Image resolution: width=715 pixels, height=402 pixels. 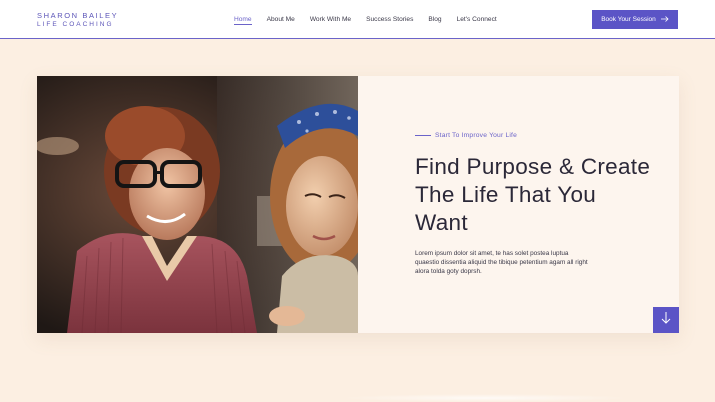 What do you see at coordinates (330, 20) in the screenshot?
I see `nav-item-work-with-me: Work With Me` at bounding box center [330, 20].